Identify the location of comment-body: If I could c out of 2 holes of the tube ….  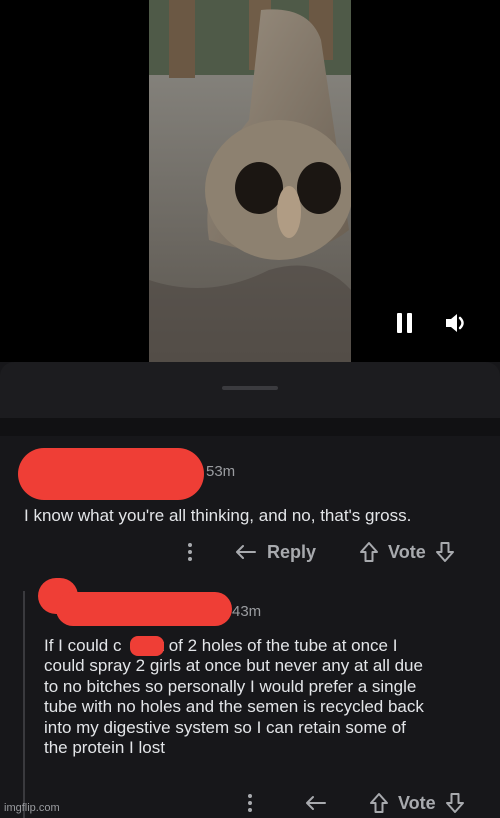
(269, 697).